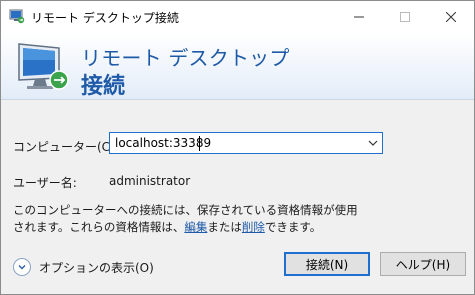  I want to click on close-icon, so click(451, 16).